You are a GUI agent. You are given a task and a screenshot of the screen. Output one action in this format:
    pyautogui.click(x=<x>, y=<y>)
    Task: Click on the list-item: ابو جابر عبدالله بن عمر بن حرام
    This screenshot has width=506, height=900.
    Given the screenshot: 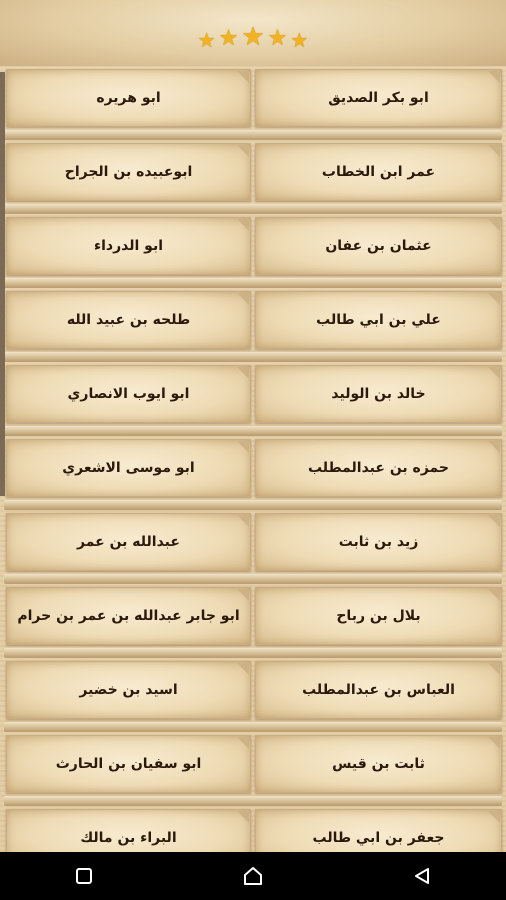 What is the action you would take?
    pyautogui.click(x=128, y=616)
    